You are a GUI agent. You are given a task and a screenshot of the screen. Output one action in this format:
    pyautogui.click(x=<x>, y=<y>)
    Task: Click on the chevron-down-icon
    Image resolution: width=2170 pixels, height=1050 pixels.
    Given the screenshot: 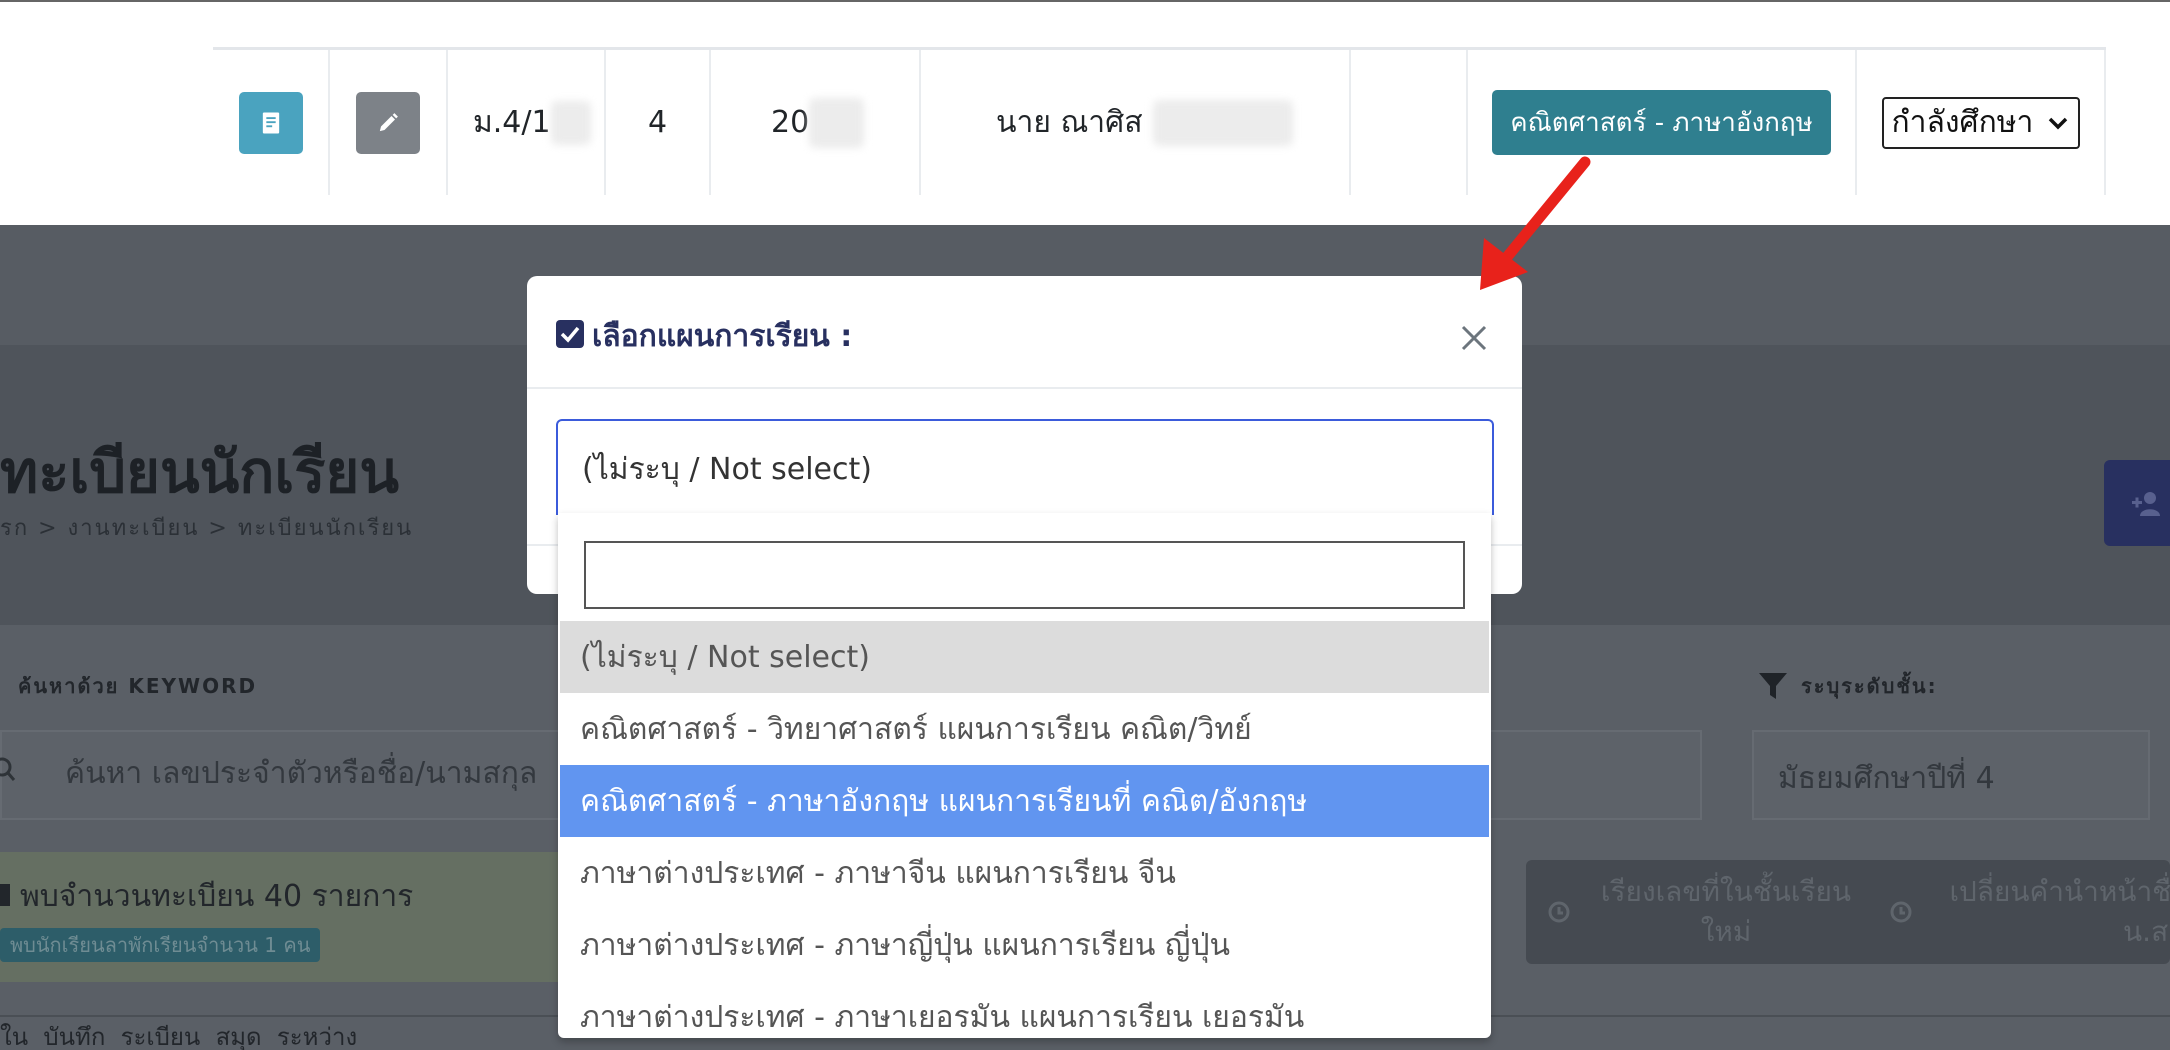 What is the action you would take?
    pyautogui.click(x=2057, y=123)
    